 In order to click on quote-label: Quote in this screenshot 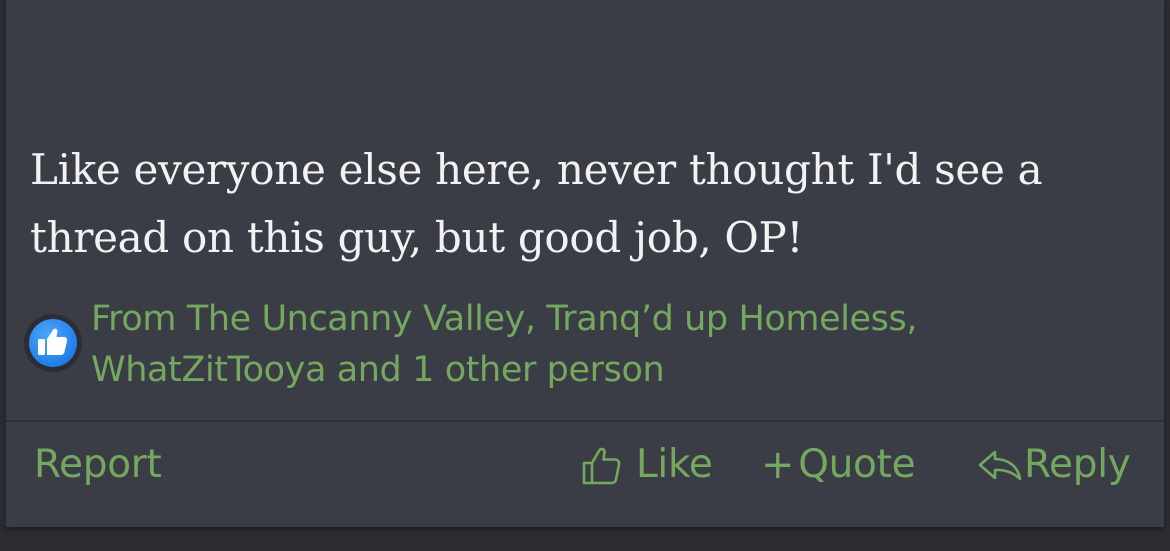, I will do `click(857, 464)`.